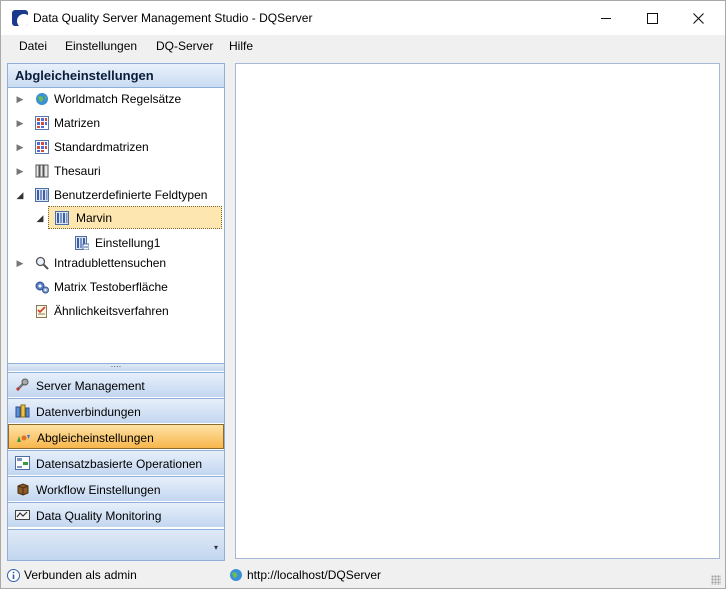  What do you see at coordinates (119, 464) in the screenshot?
I see `nav-label: Datensatzbasierte Operationen` at bounding box center [119, 464].